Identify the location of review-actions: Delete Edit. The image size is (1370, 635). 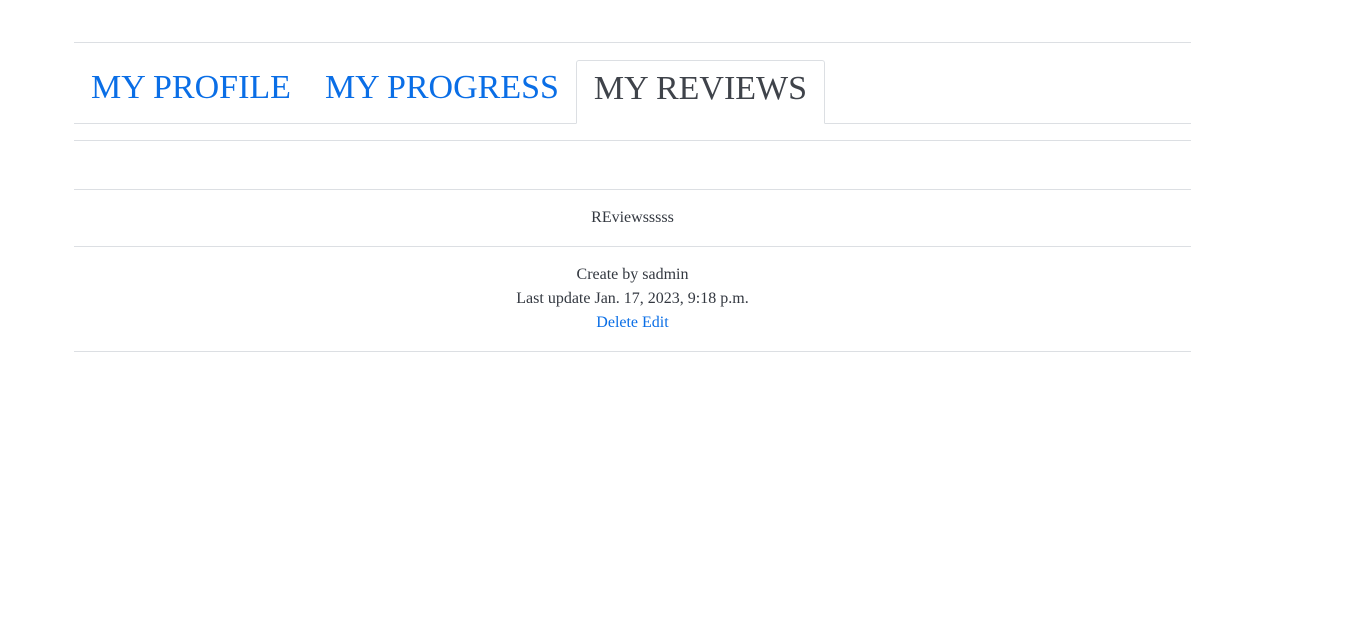
(632, 323).